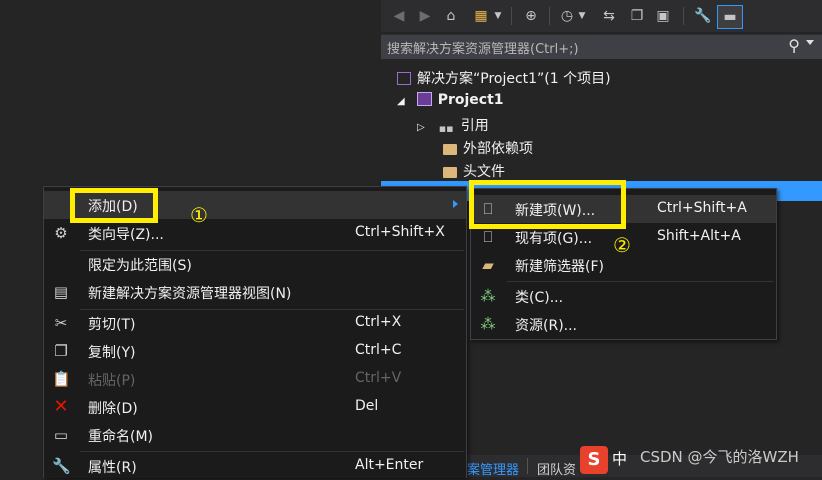 The width and height of the screenshot is (822, 480). I want to click on ime-logo-icon: S, so click(594, 460).